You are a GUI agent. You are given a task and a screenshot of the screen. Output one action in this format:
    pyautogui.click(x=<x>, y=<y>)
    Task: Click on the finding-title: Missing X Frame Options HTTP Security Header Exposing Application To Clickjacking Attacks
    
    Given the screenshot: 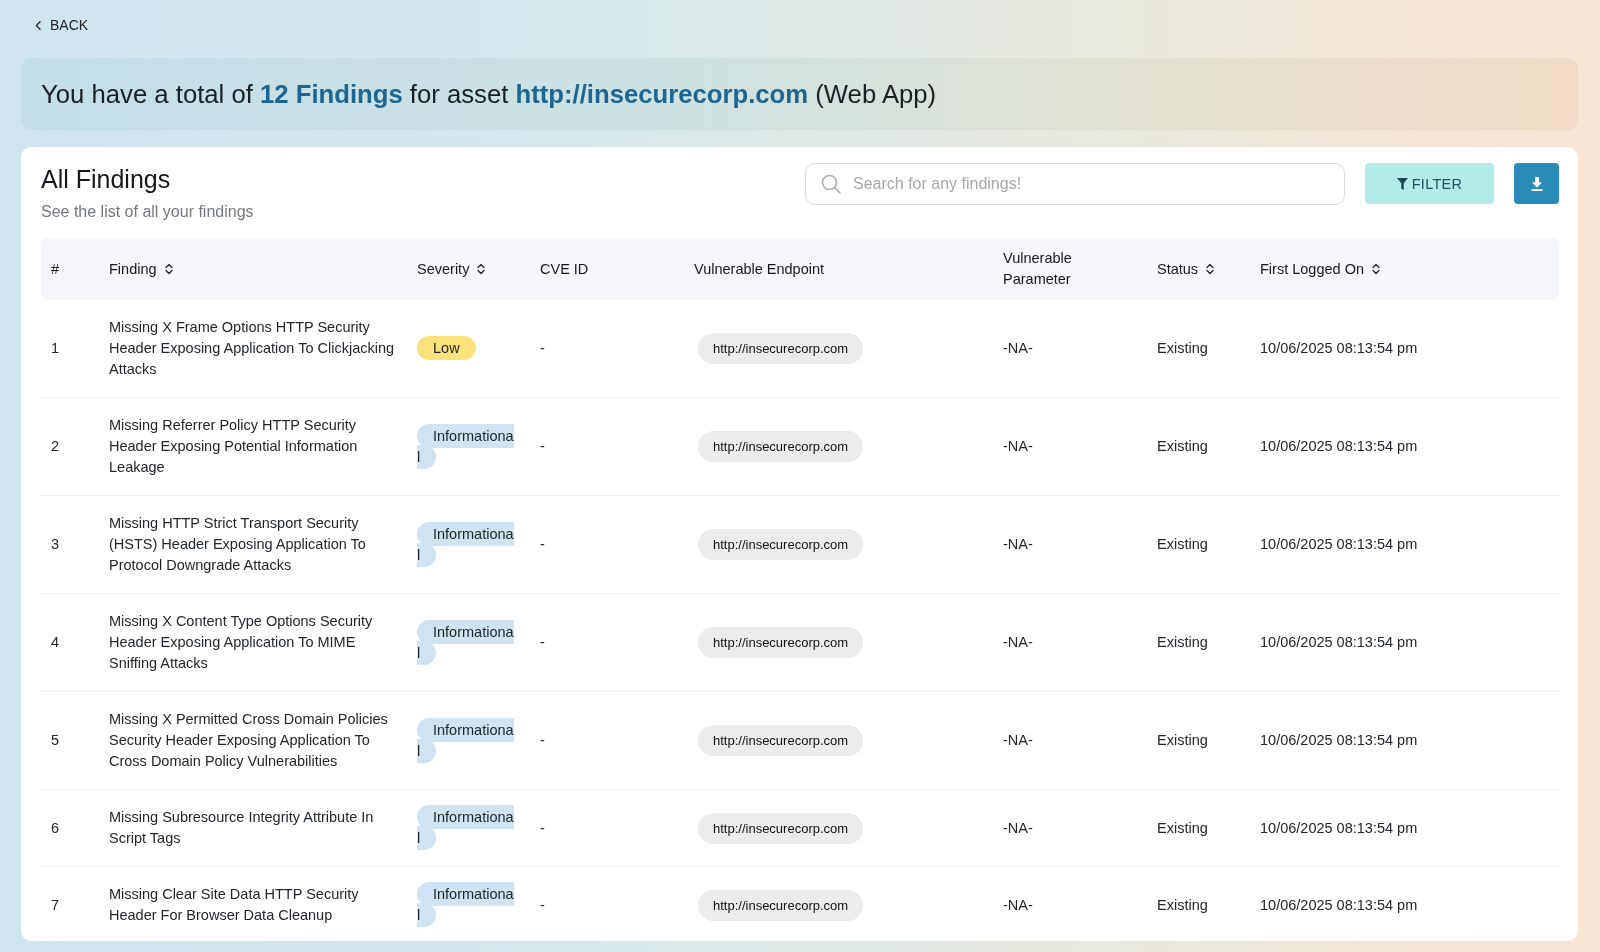 What is the action you would take?
    pyautogui.click(x=252, y=348)
    